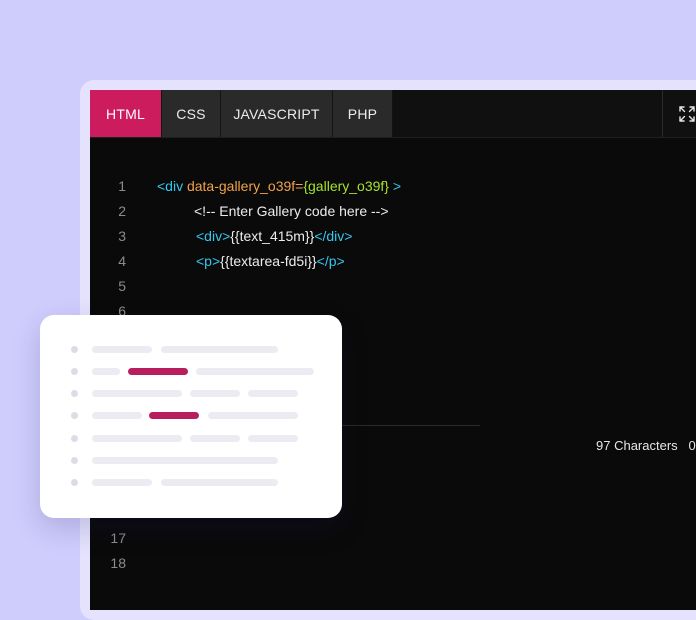 This screenshot has height=620, width=696. I want to click on code-comment: <!-- Enter Gallery code here -->, so click(291, 211).